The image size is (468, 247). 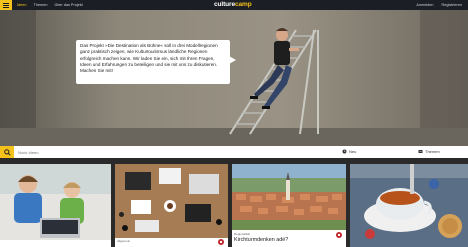 I want to click on login-link: Anmelden, so click(x=424, y=5).